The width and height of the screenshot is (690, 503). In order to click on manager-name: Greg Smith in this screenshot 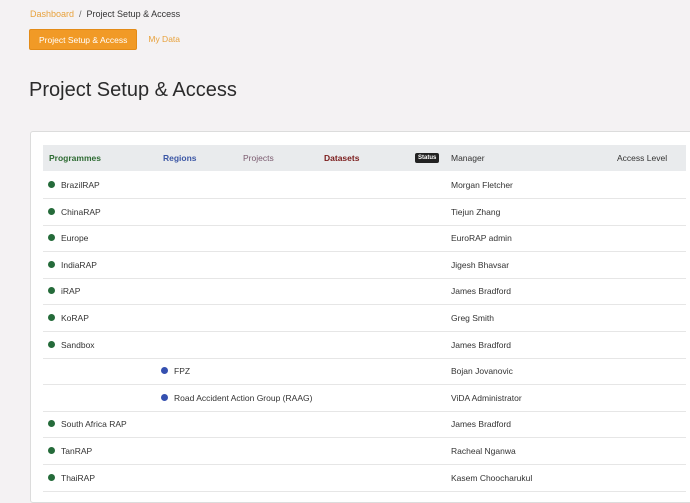, I will do `click(472, 318)`.